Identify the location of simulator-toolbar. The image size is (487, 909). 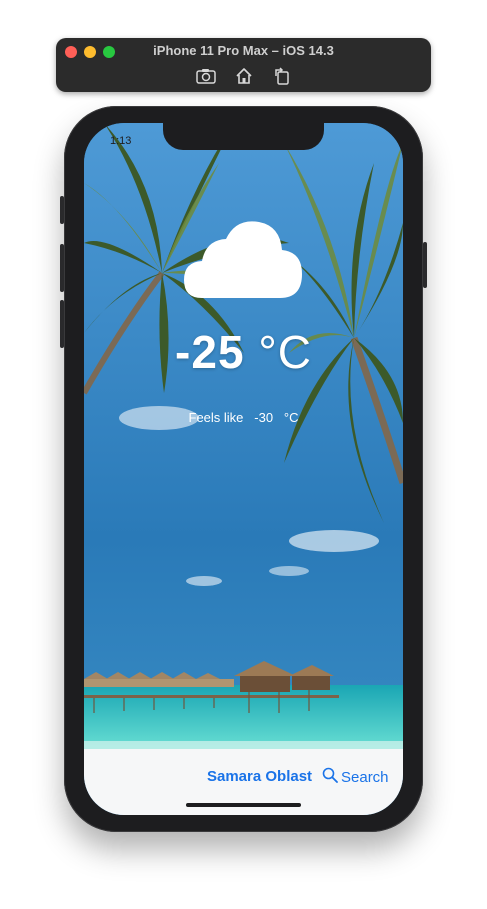
(243, 76).